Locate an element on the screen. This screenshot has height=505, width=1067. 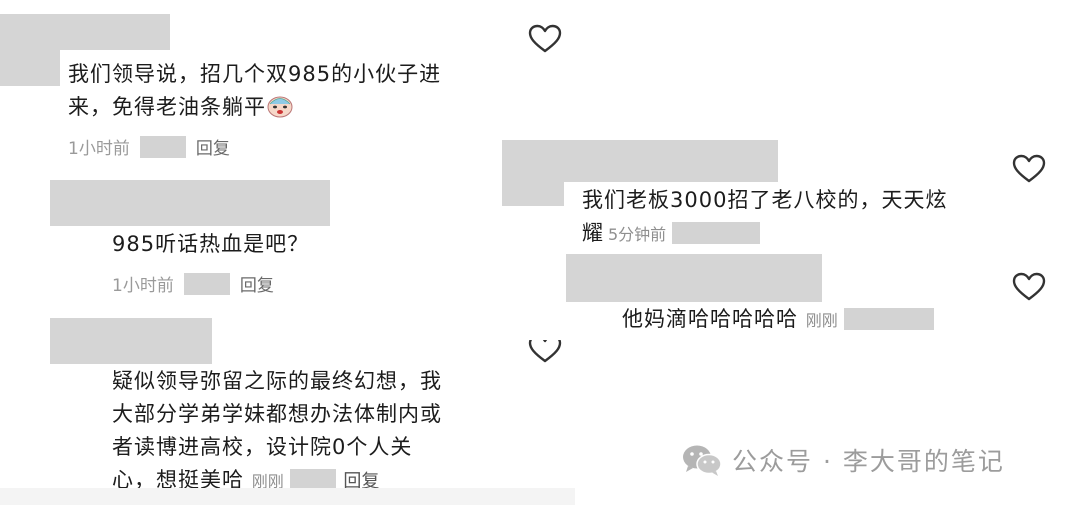
comment-5-line: 他妈滴哈哈哈哈哈 刚刚 is located at coordinates (778, 320).